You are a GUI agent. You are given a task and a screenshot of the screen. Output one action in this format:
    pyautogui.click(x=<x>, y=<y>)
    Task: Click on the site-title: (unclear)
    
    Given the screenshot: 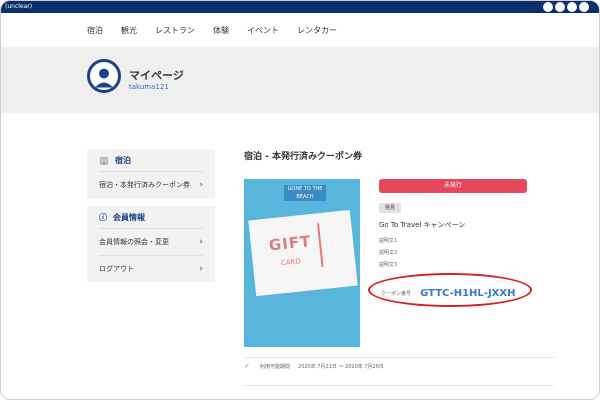 What is the action you would take?
    pyautogui.click(x=19, y=6)
    